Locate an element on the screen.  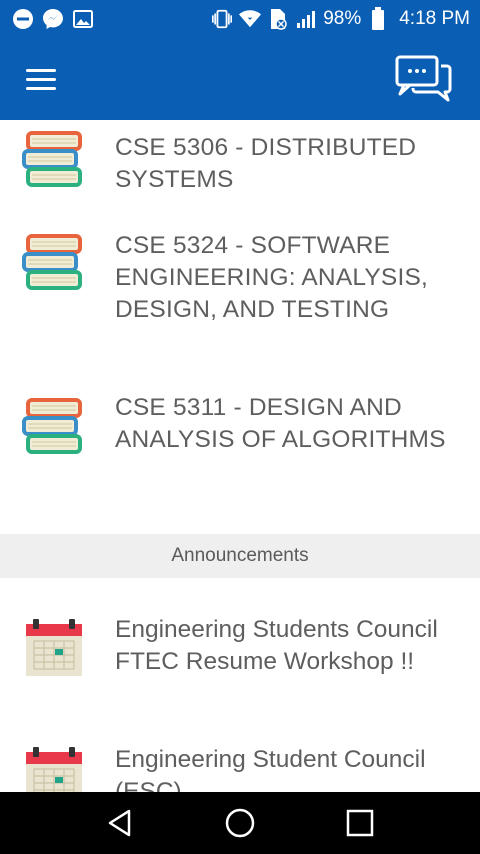
home-icon is located at coordinates (240, 823).